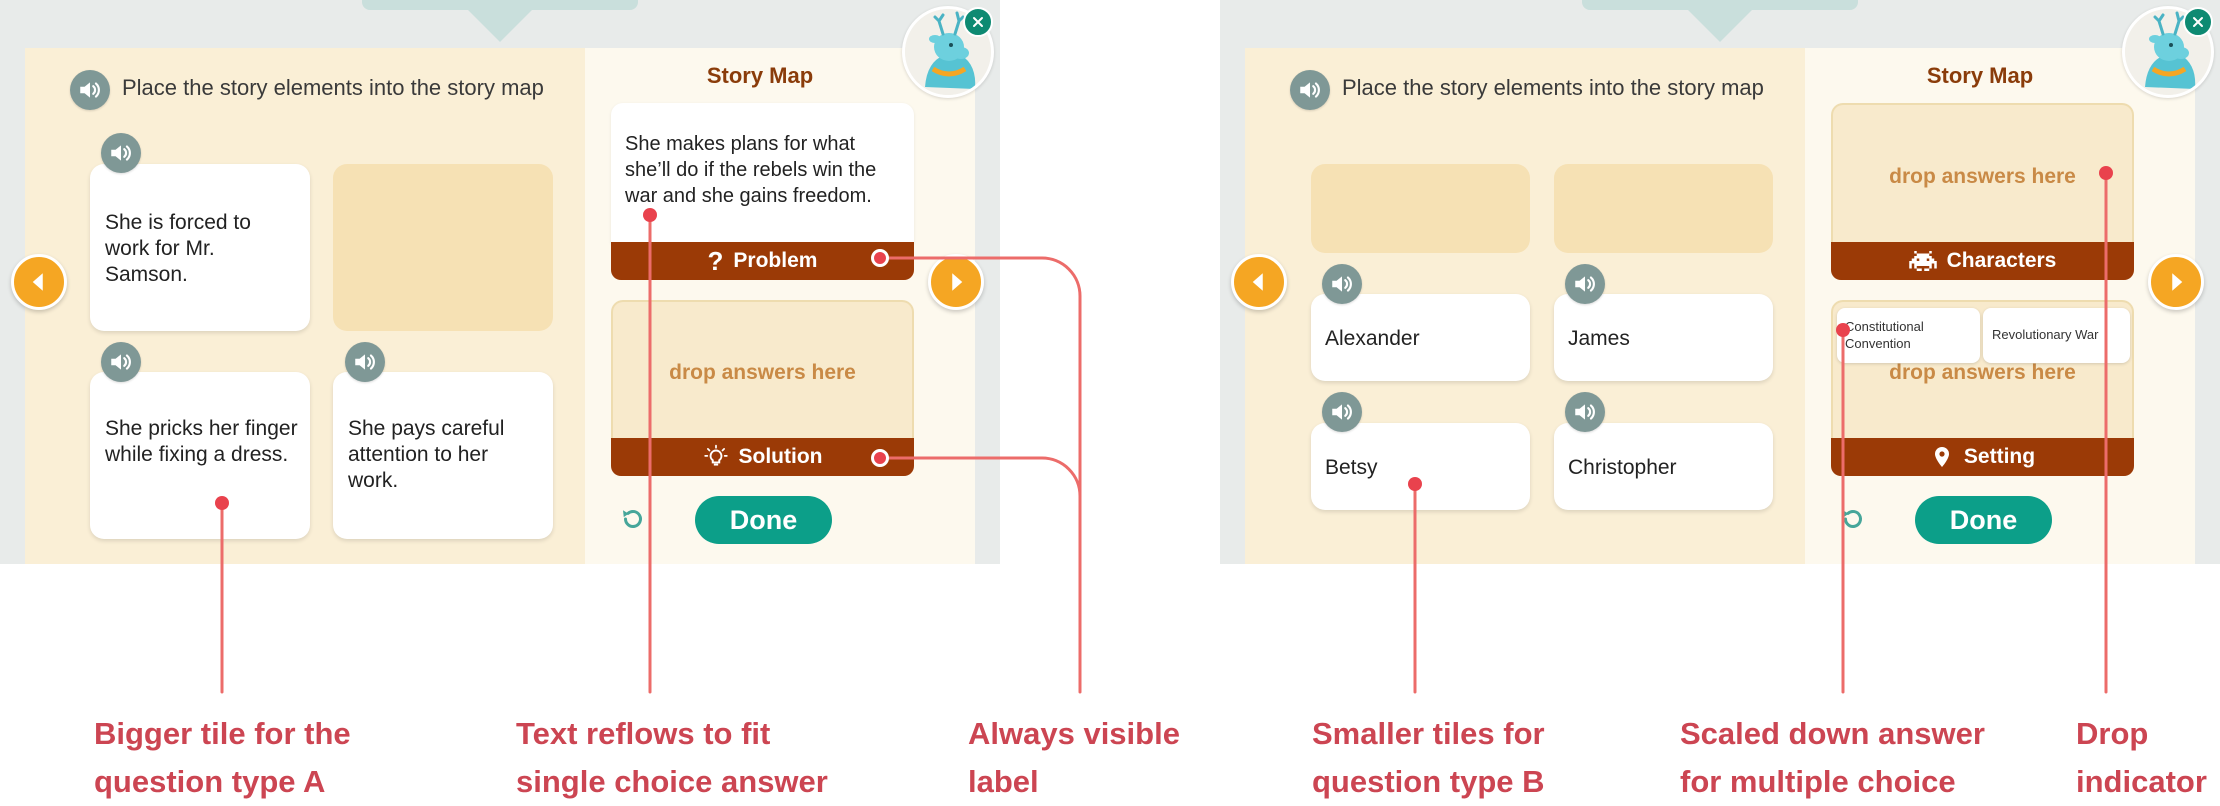 The image size is (2220, 806). Describe the element at coordinates (2106, 173) in the screenshot. I see `drop-indicator-dot` at that location.